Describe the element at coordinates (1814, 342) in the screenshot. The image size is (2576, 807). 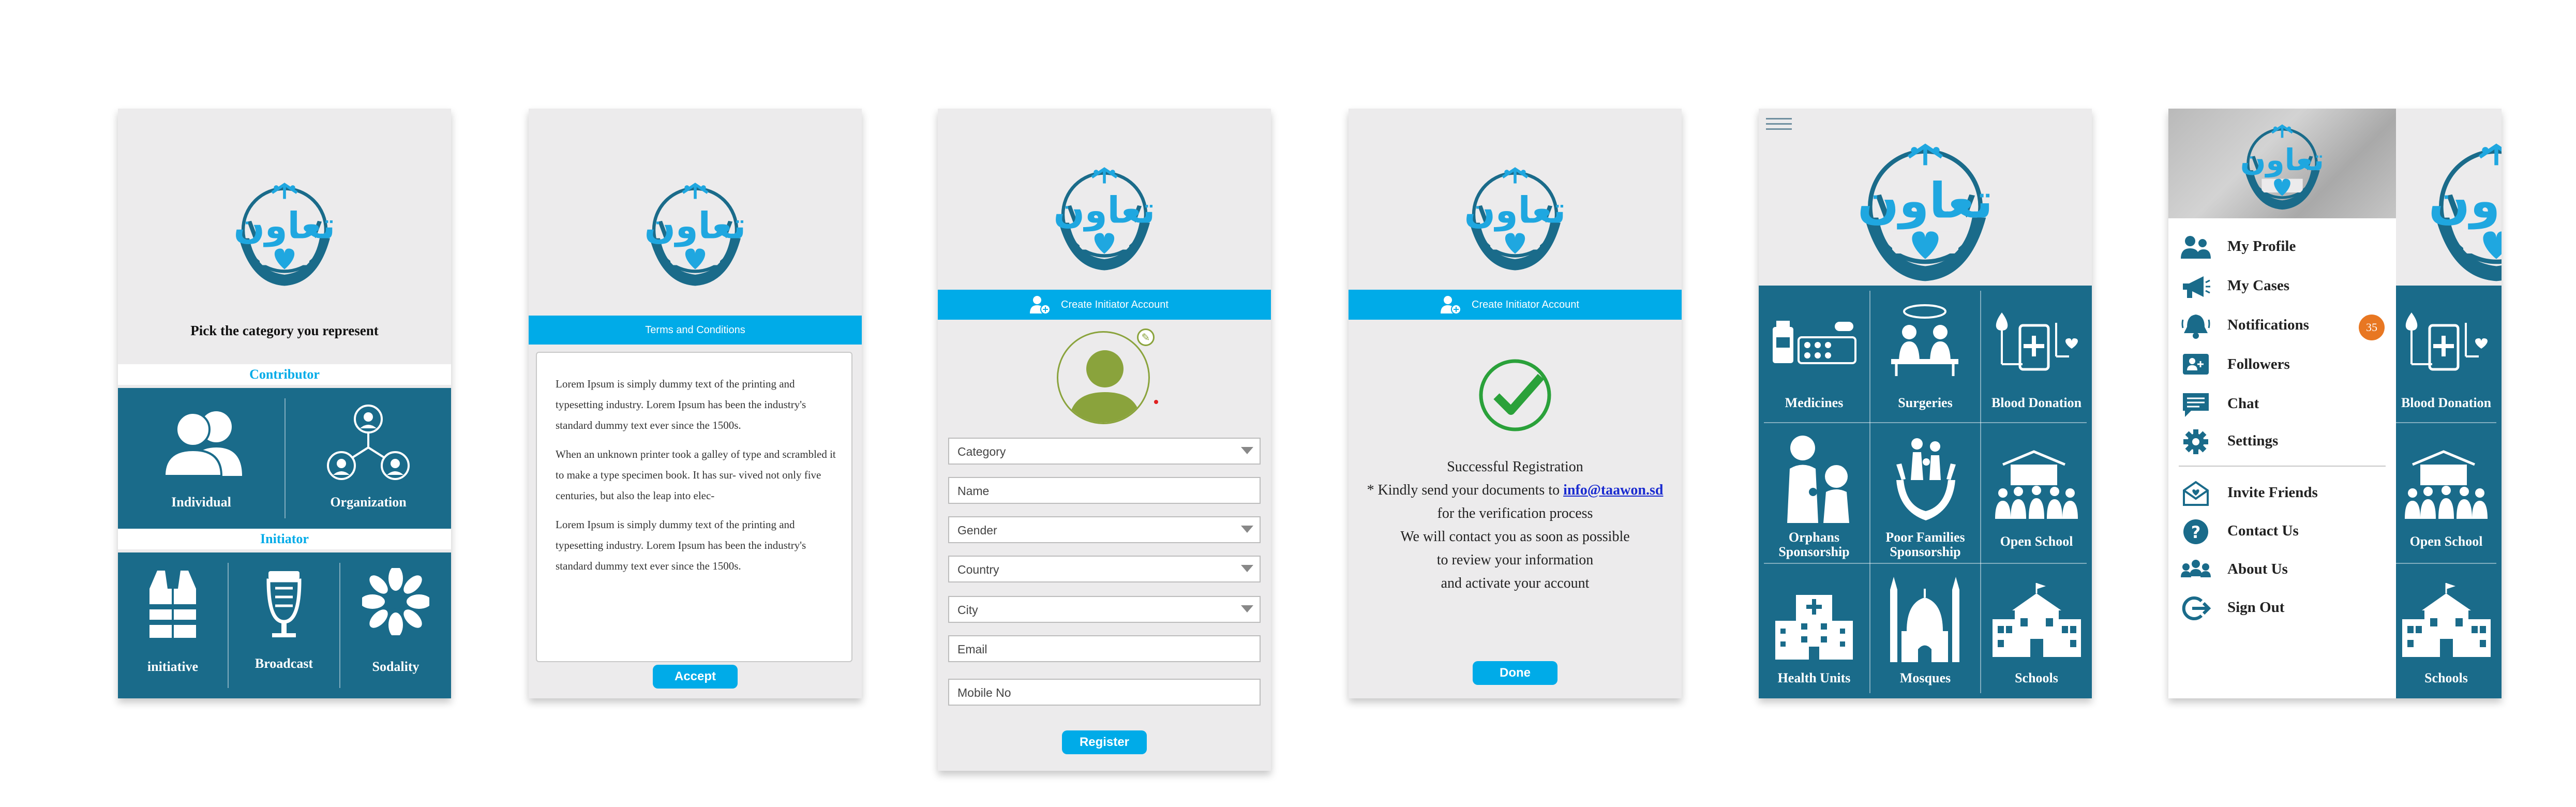
I see `medicines-icon` at that location.